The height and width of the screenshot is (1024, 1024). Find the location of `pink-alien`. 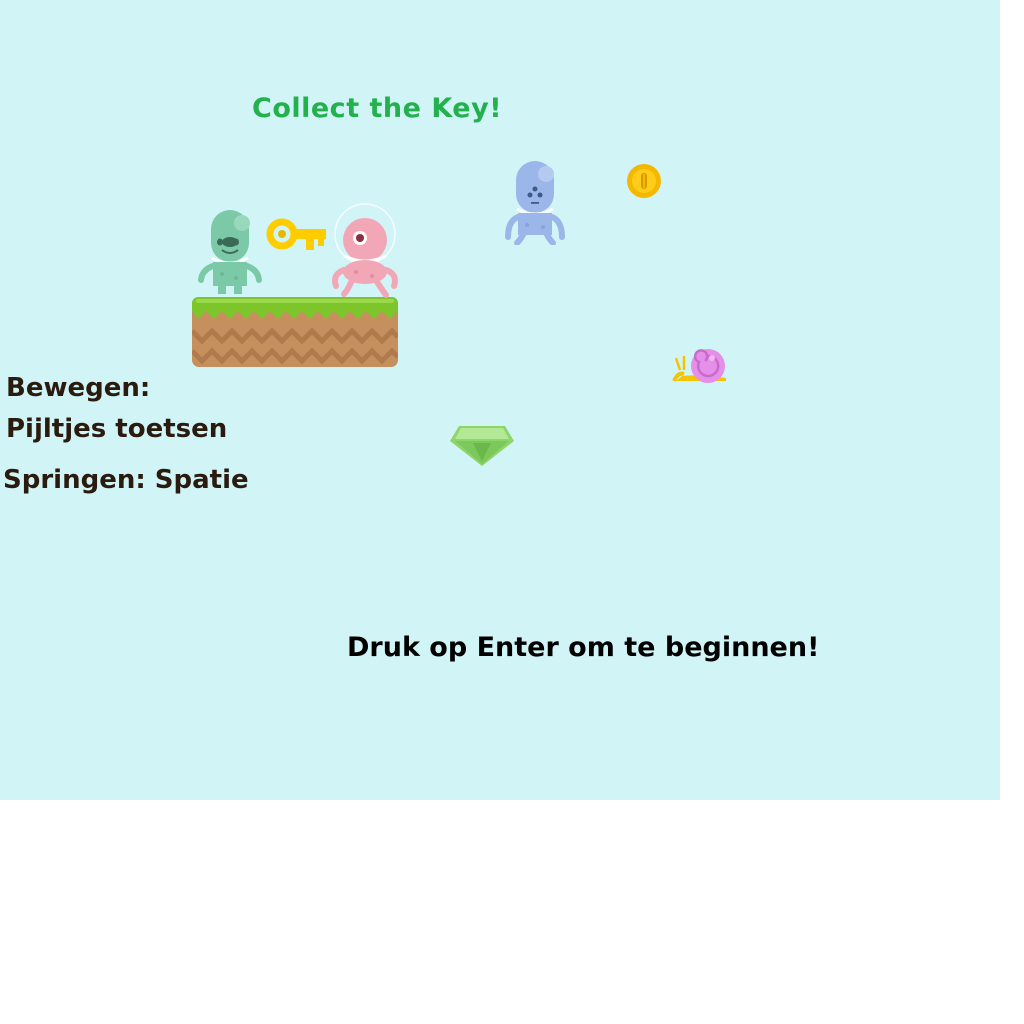

pink-alien is located at coordinates (365, 250).